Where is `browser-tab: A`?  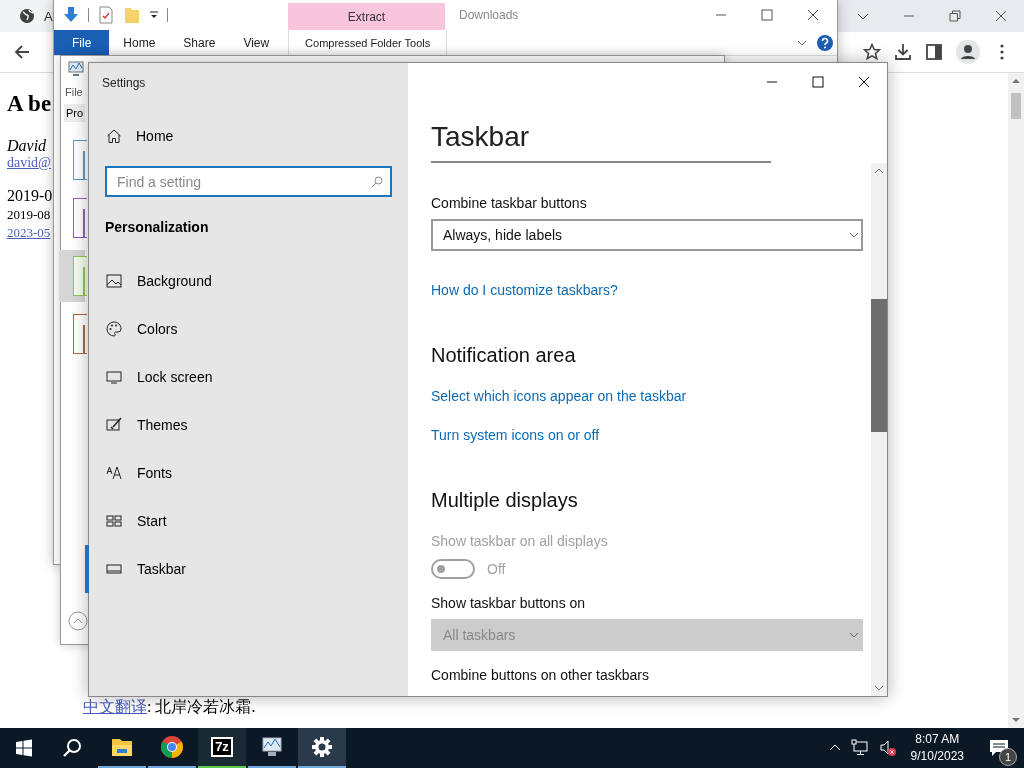
browser-tab: A is located at coordinates (26, 16).